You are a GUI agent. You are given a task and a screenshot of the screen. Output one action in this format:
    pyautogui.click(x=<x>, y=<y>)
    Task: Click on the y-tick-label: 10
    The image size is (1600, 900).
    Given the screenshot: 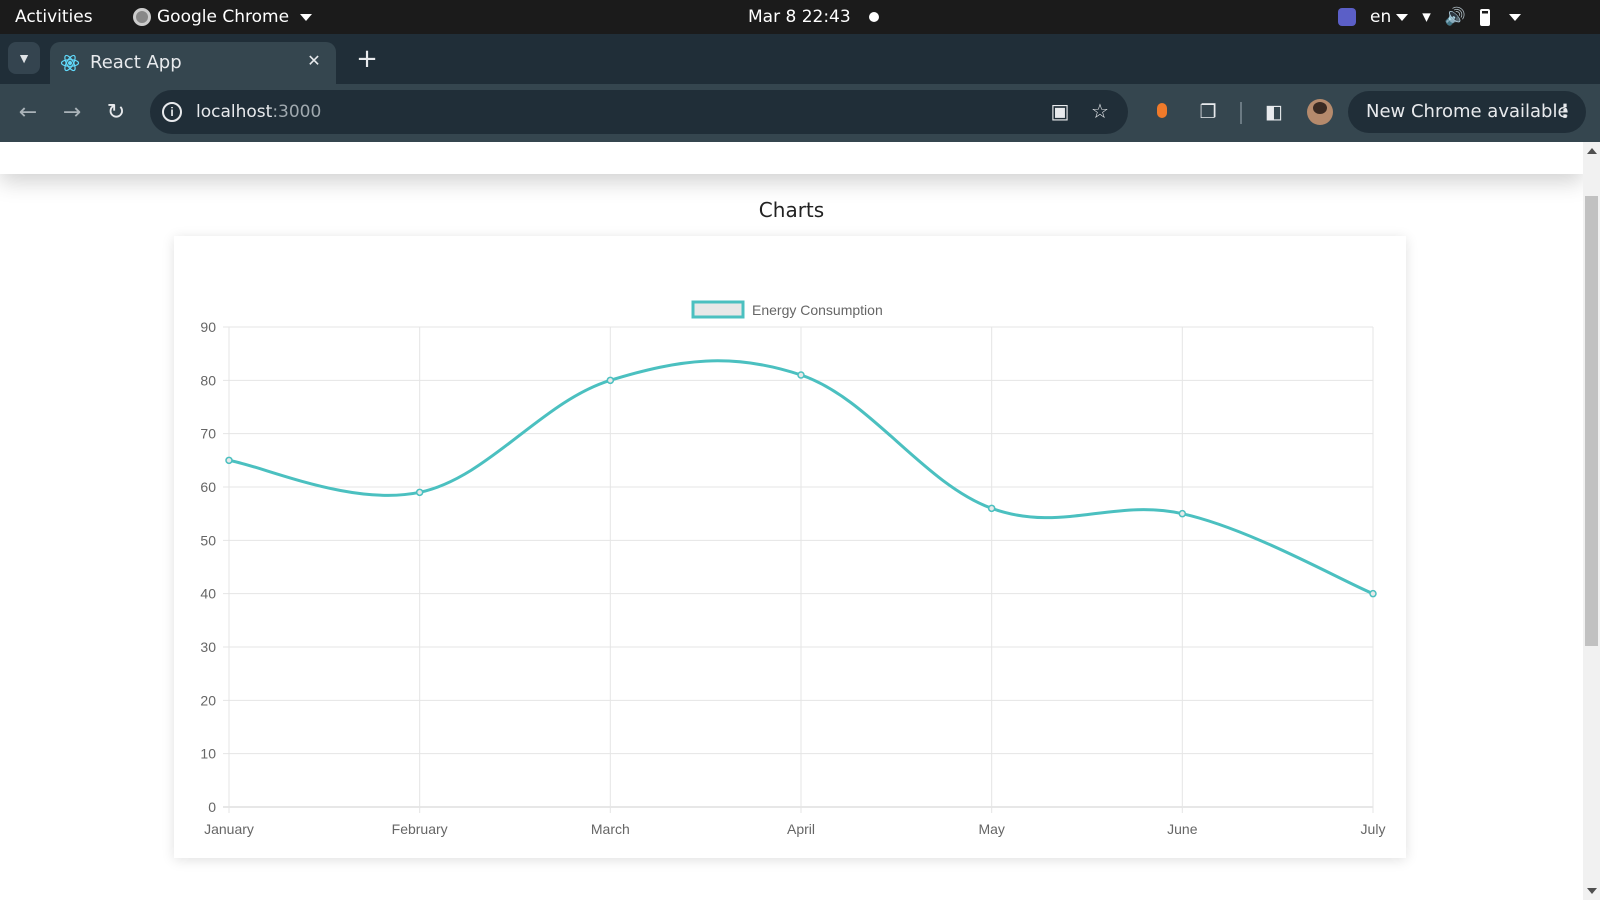 What is the action you would take?
    pyautogui.click(x=208, y=754)
    